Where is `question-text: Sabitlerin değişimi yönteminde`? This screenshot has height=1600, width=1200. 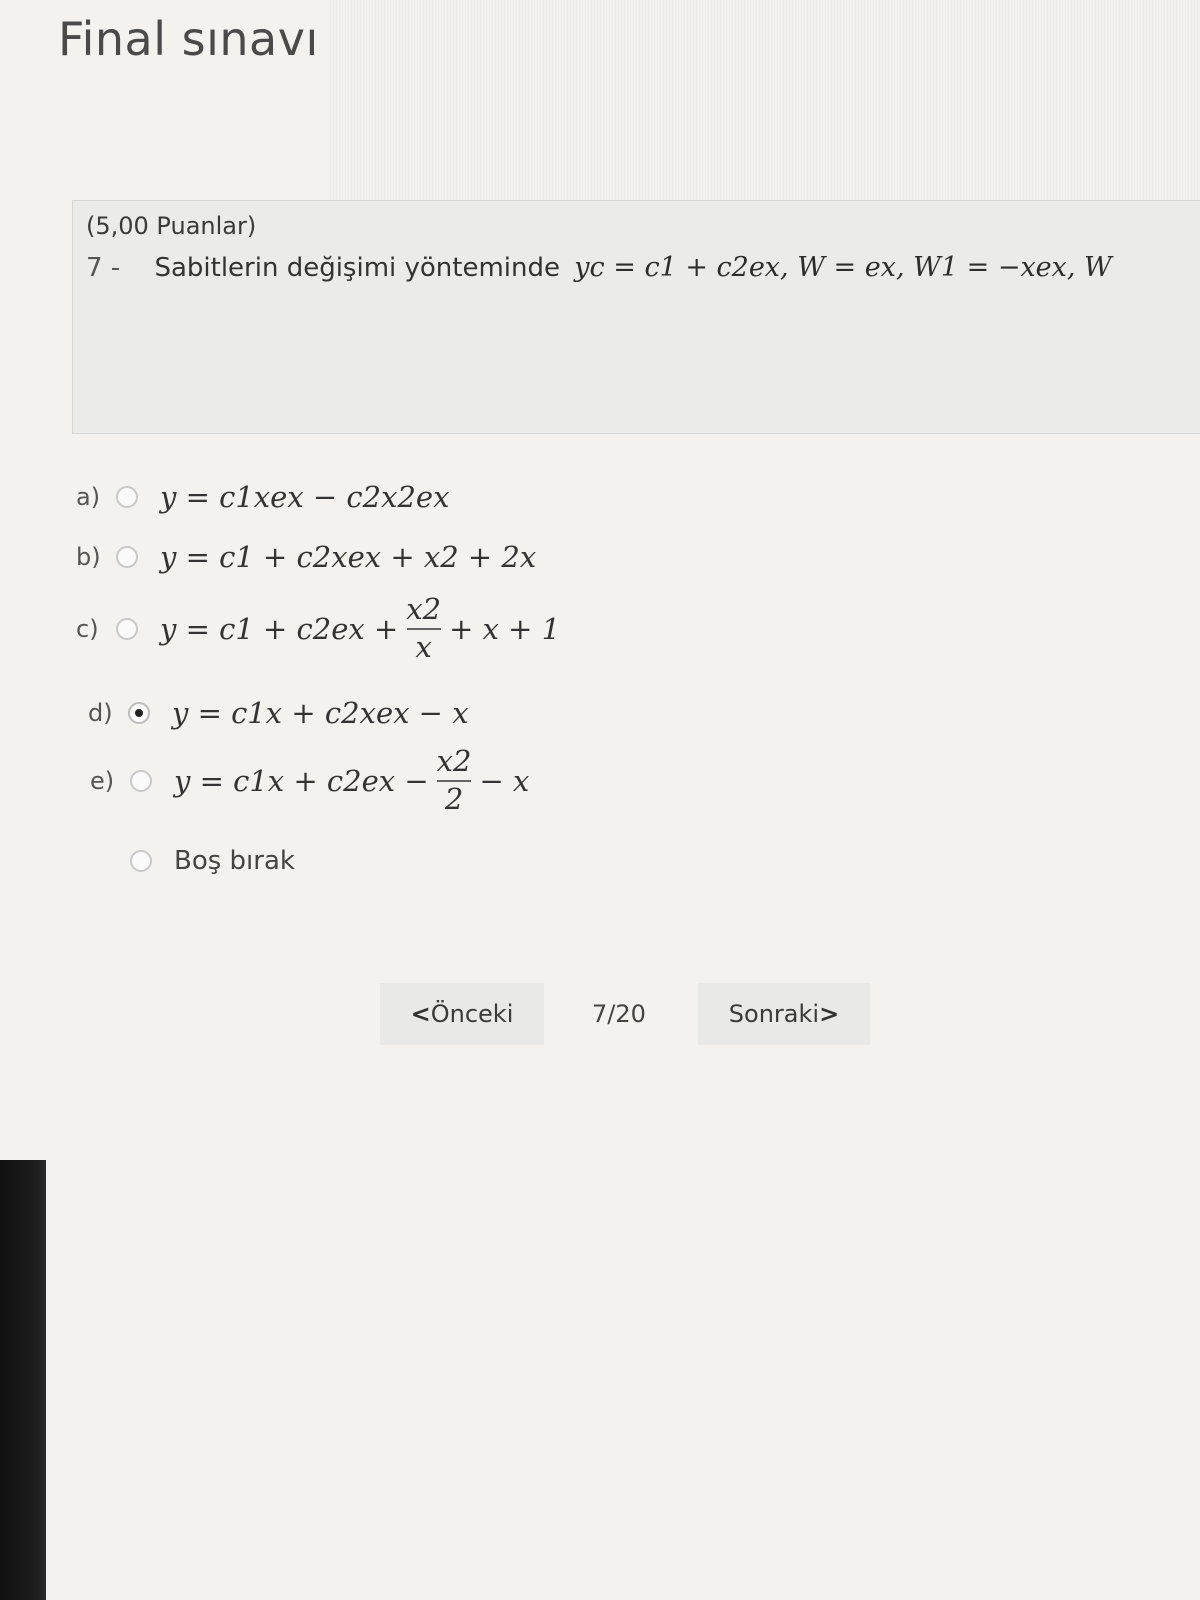
question-text: Sabitlerin değişimi yönteminde is located at coordinates (357, 268).